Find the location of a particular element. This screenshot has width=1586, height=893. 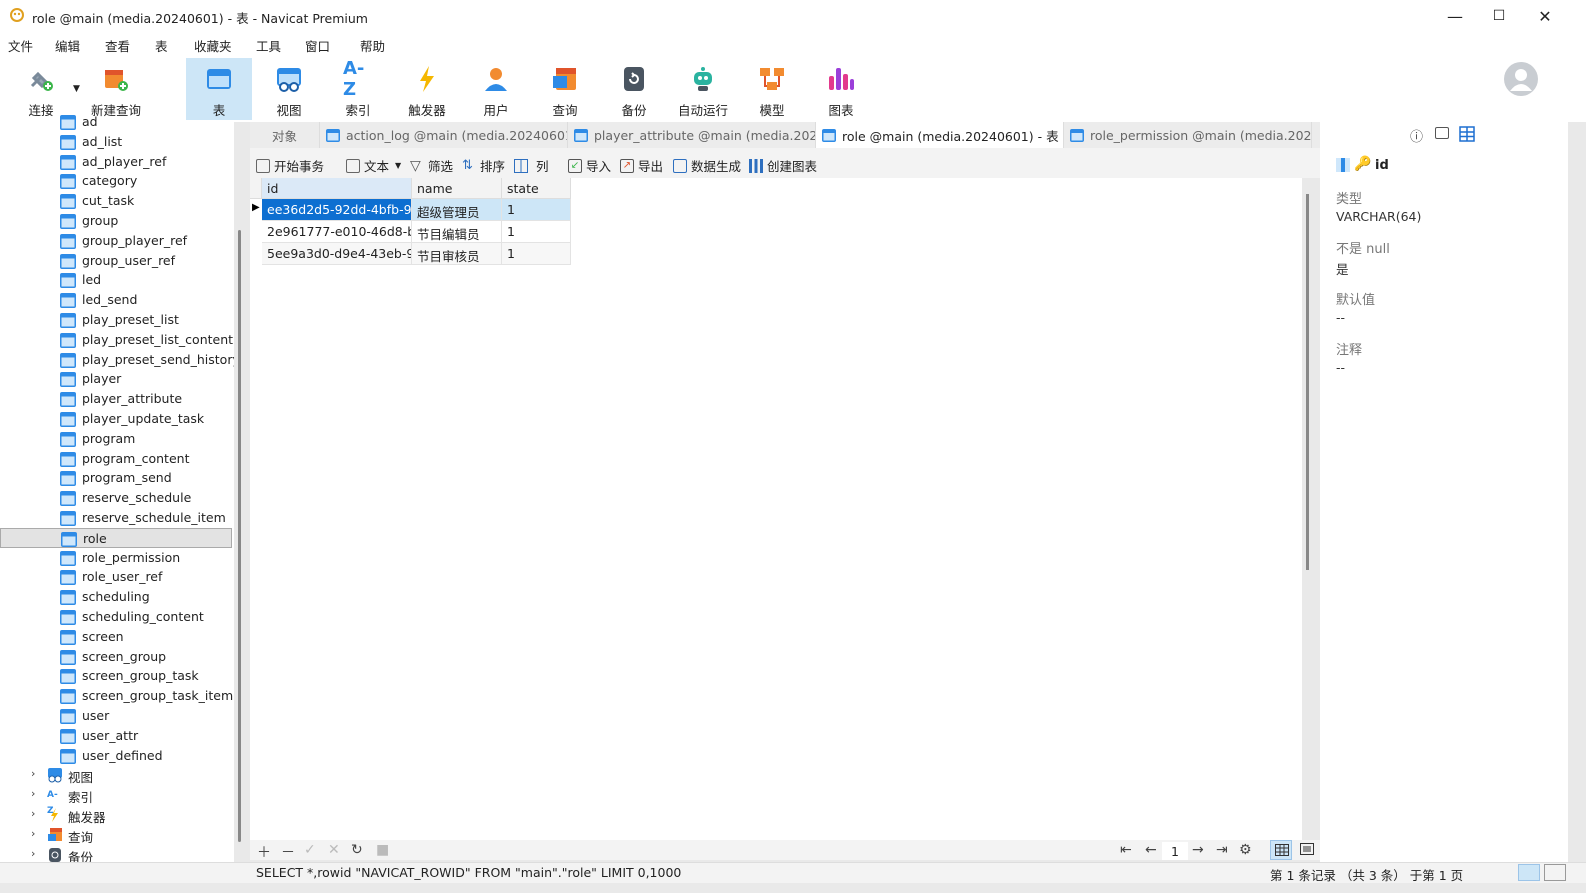

sidebar-scrollbar is located at coordinates (239, 536).